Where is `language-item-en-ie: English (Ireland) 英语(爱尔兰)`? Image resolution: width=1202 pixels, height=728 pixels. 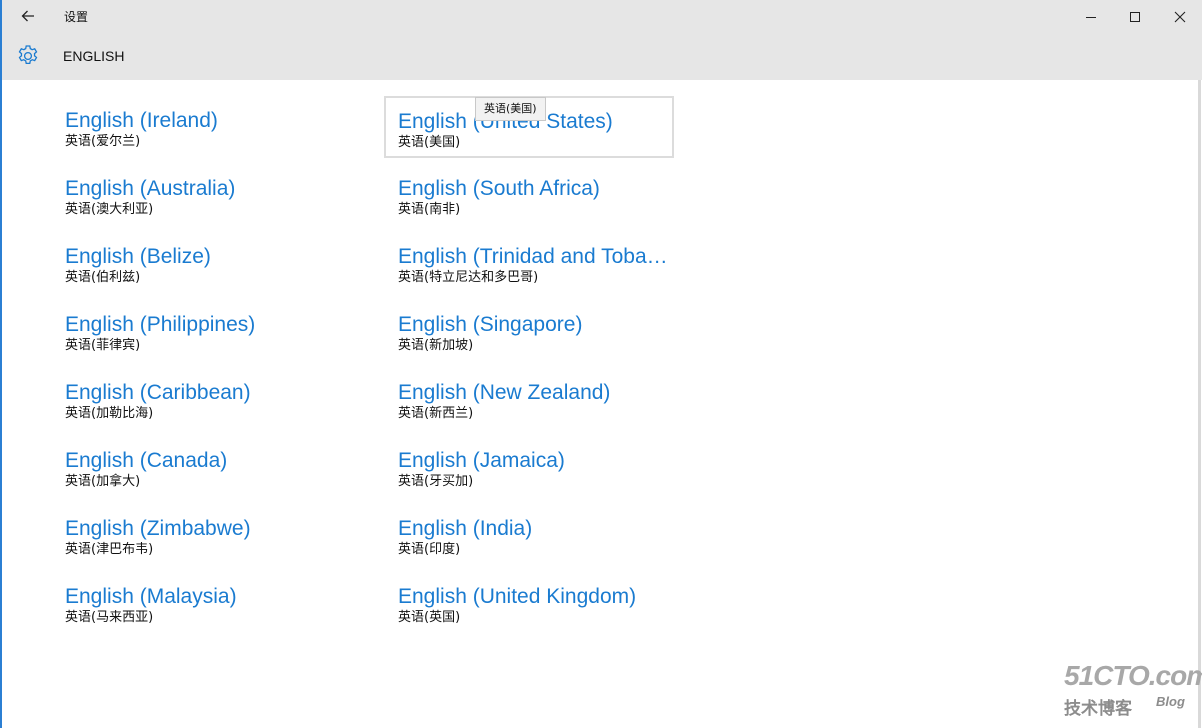 language-item-en-ie: English (Ireland) 英语(爱尔兰) is located at coordinates (196, 131).